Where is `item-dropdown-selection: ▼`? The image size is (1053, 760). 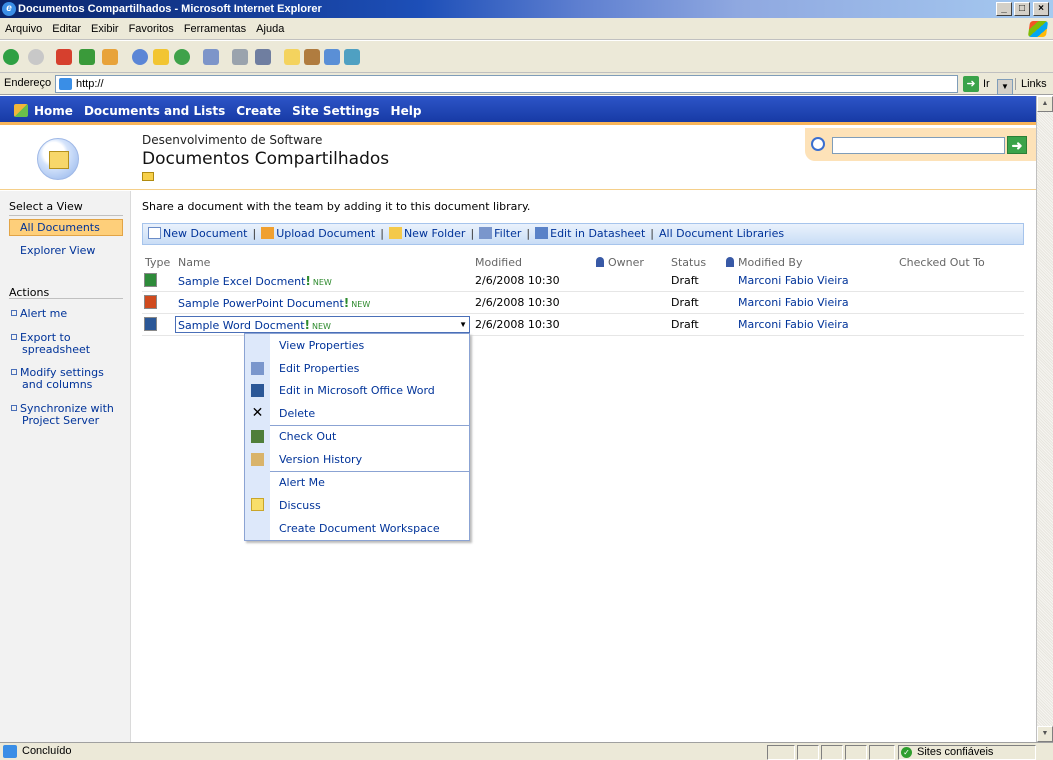
item-dropdown-selection: ▼ is located at coordinates (322, 324).